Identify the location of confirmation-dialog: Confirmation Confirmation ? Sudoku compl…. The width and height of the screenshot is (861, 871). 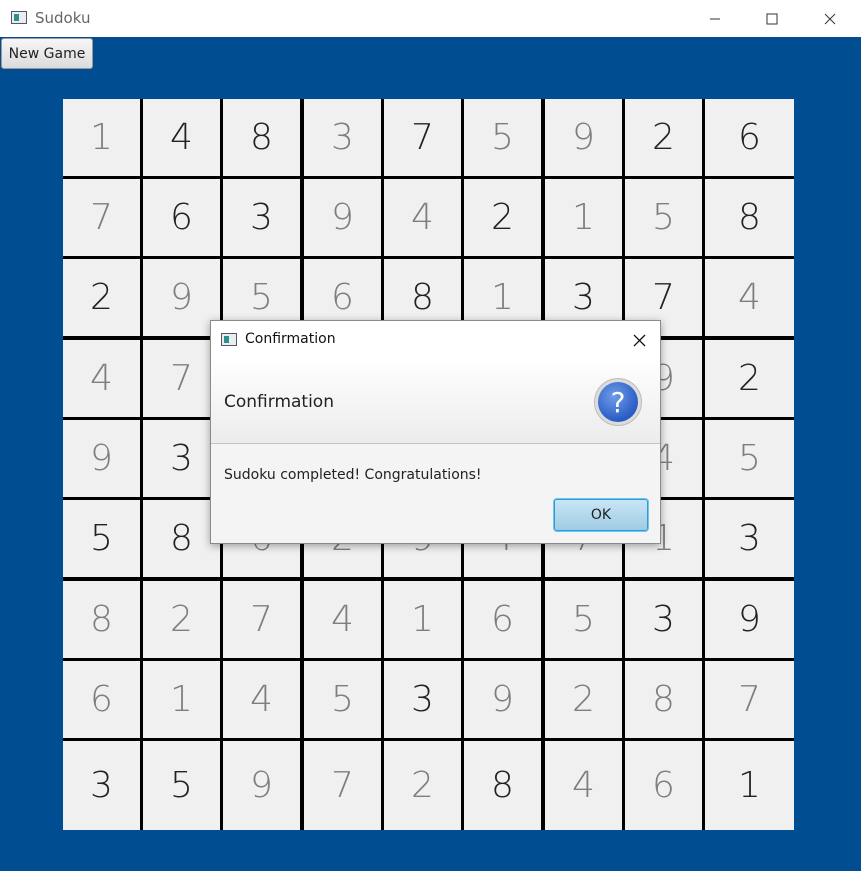
(435, 432).